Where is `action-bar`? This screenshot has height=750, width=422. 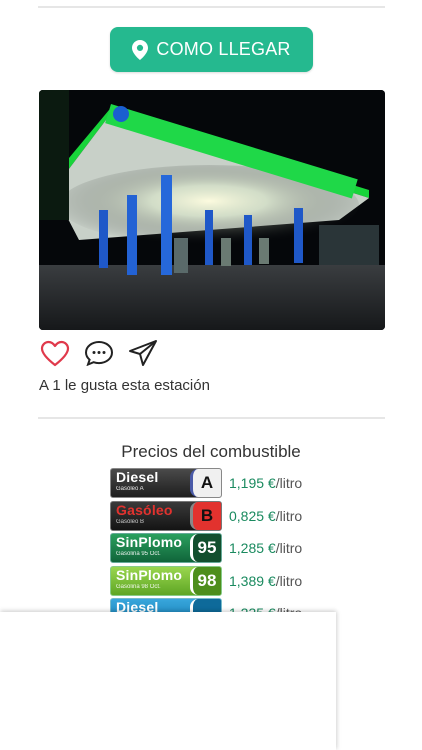 action-bar is located at coordinates (99, 353).